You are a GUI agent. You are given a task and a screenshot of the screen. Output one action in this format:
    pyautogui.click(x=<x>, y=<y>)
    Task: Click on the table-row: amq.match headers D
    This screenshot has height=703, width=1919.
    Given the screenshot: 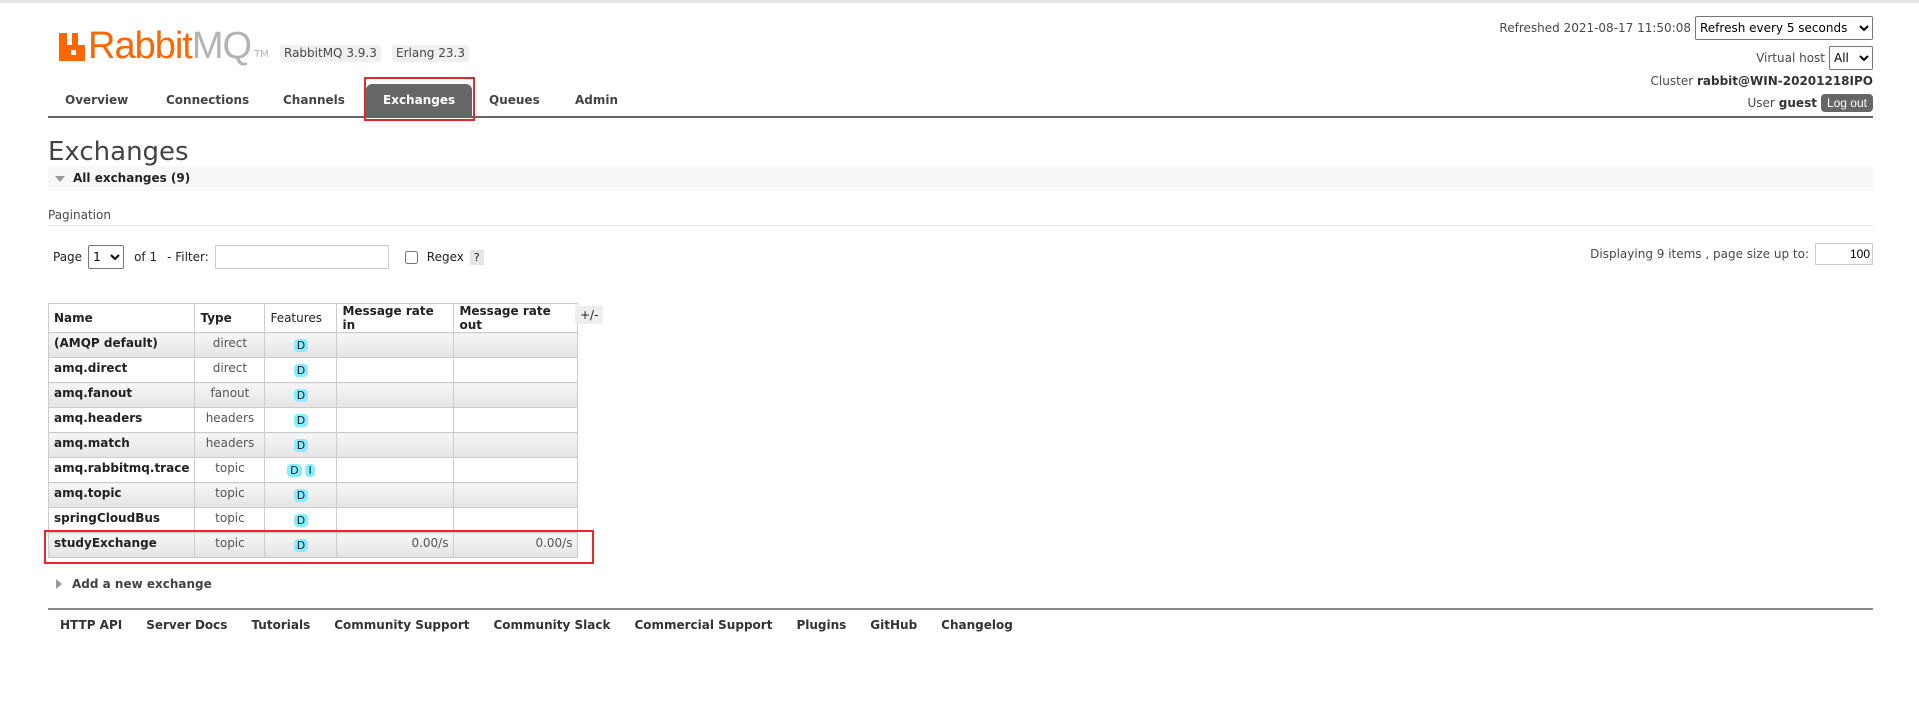 What is the action you would take?
    pyautogui.click(x=313, y=445)
    